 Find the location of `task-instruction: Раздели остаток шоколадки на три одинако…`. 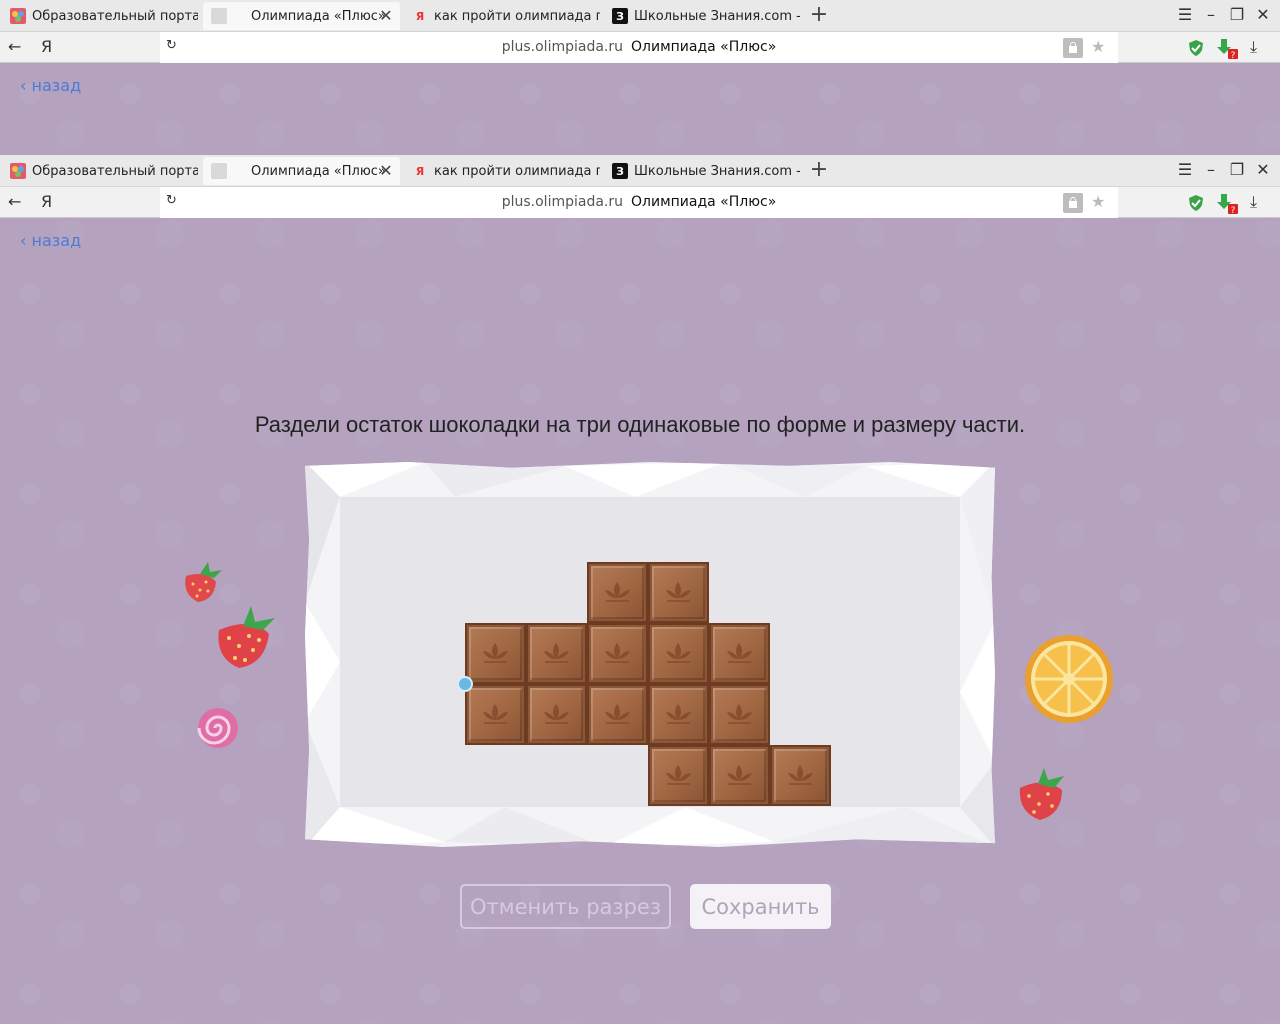

task-instruction: Раздели остаток шоколадки на три одинако… is located at coordinates (640, 424).